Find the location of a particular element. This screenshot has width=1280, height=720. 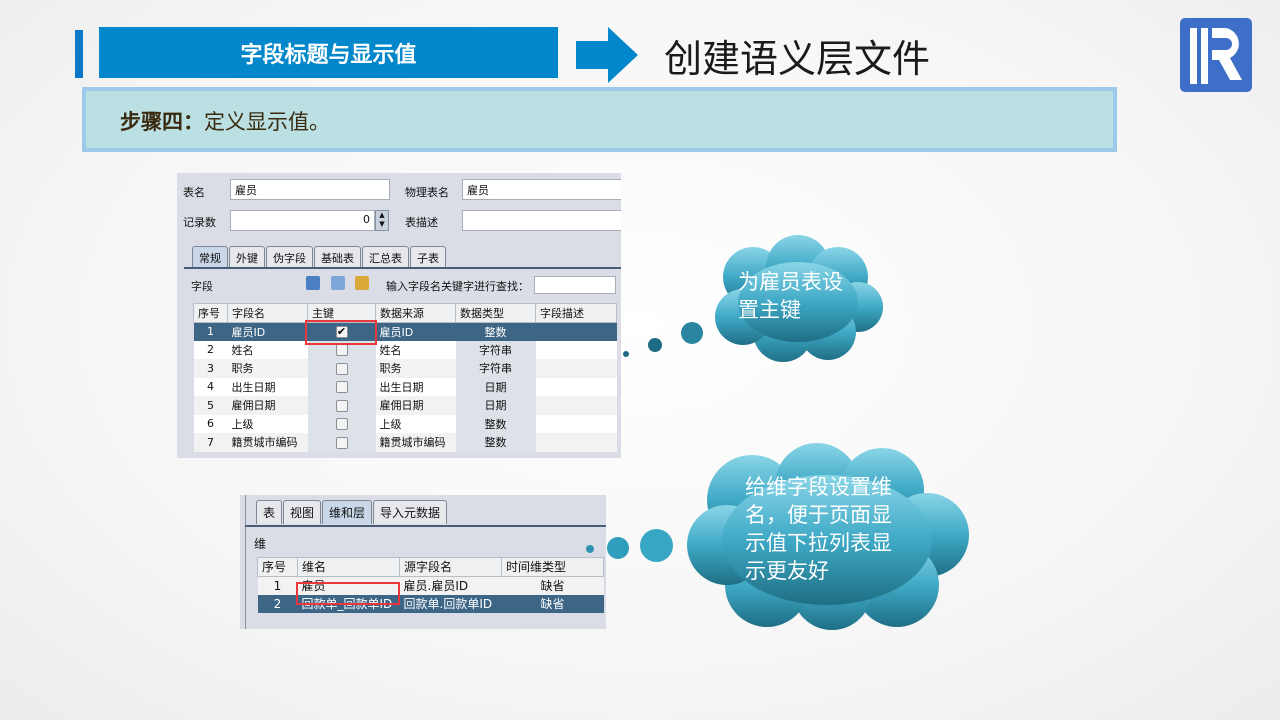

accent-bar is located at coordinates (79, 54).